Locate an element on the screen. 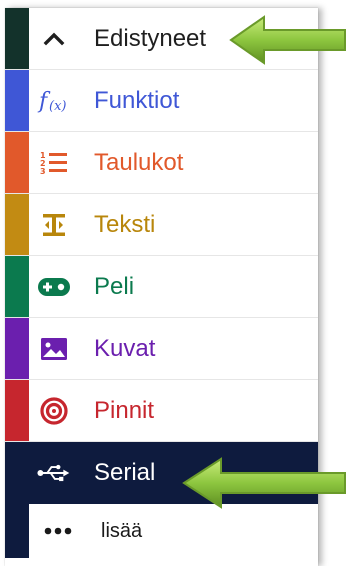 Image resolution: width=347 pixels, height=566 pixels. text-icon is located at coordinates (54, 225).